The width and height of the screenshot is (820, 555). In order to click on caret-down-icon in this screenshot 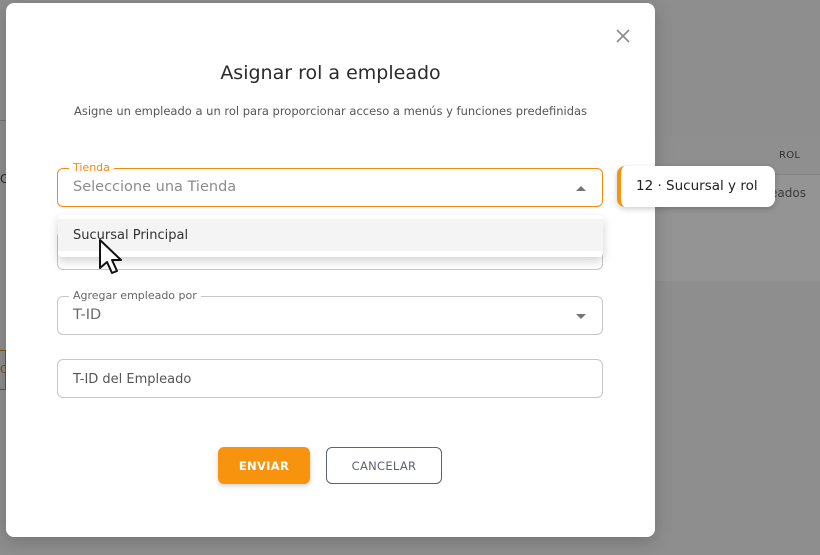, I will do `click(581, 316)`.